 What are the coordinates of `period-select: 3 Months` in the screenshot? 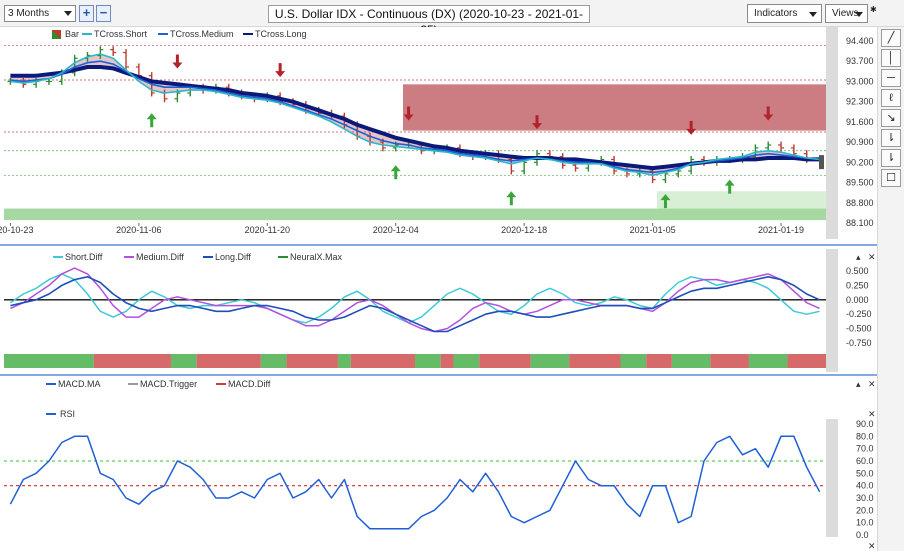 It's located at (40, 13).